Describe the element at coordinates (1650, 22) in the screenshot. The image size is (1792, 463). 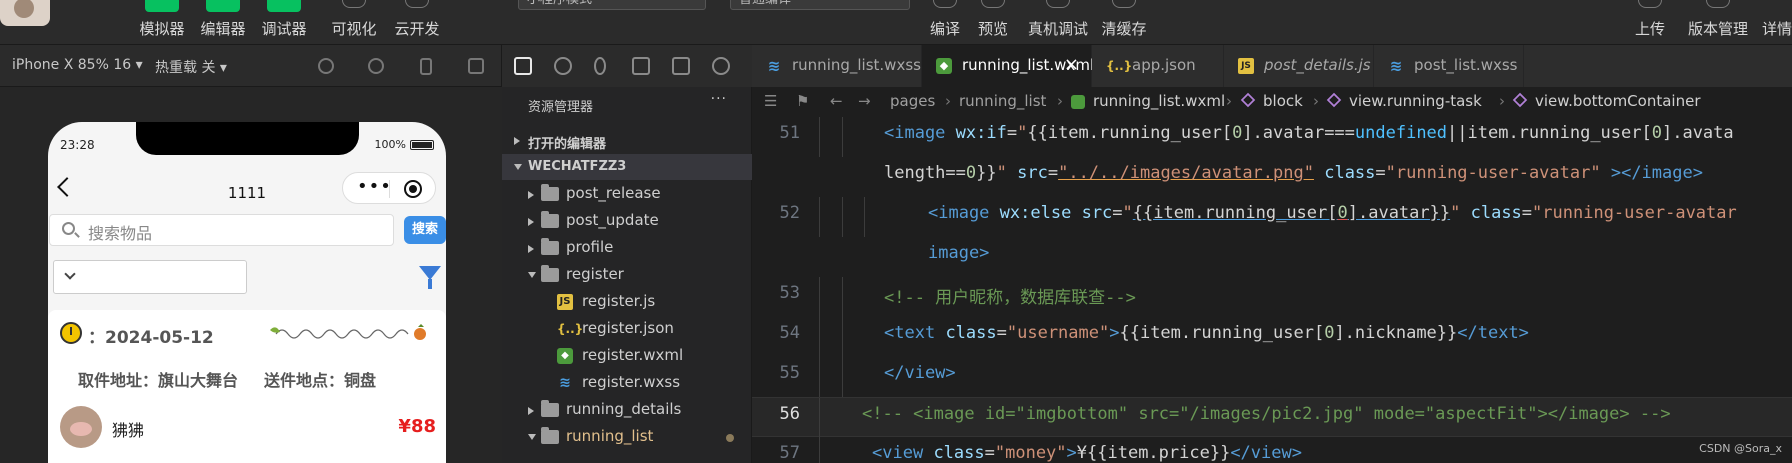
I see `upload-button: 上传` at that location.